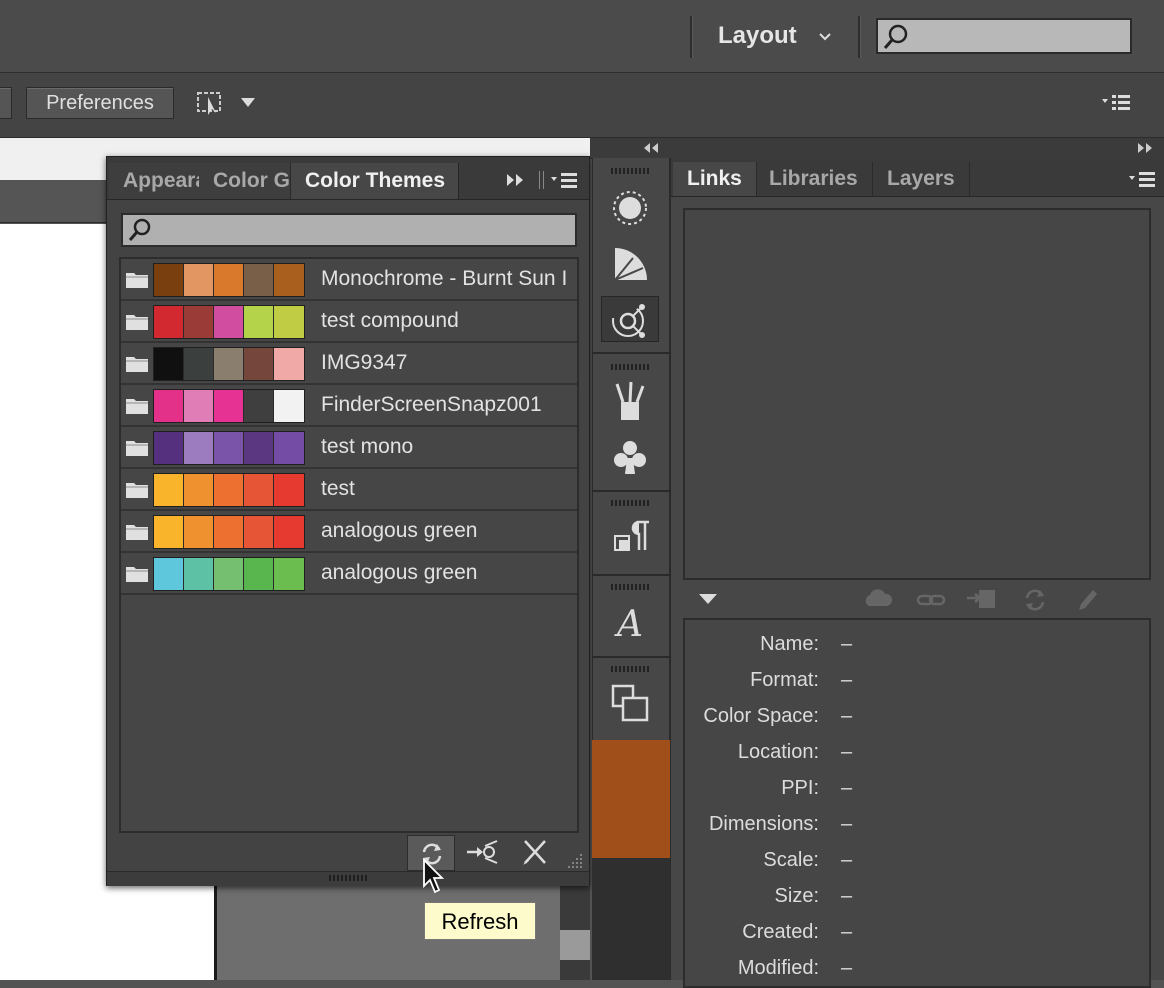 This screenshot has height=988, width=1164. Describe the element at coordinates (375, 181) in the screenshot. I see `tab-color-themes: Color Themes` at that location.